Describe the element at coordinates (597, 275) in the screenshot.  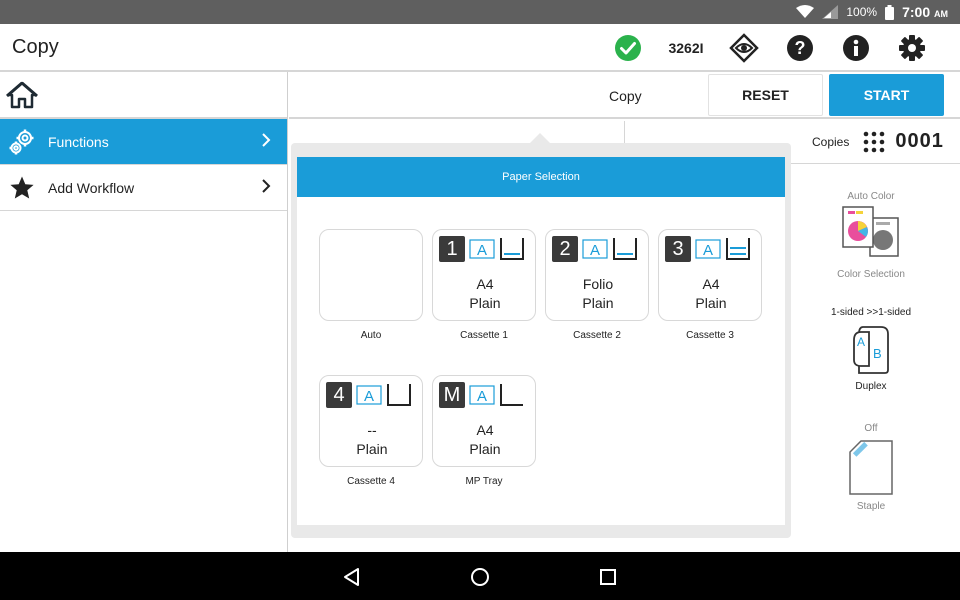
I see `tray-card: 2 A Folio Plain` at that location.